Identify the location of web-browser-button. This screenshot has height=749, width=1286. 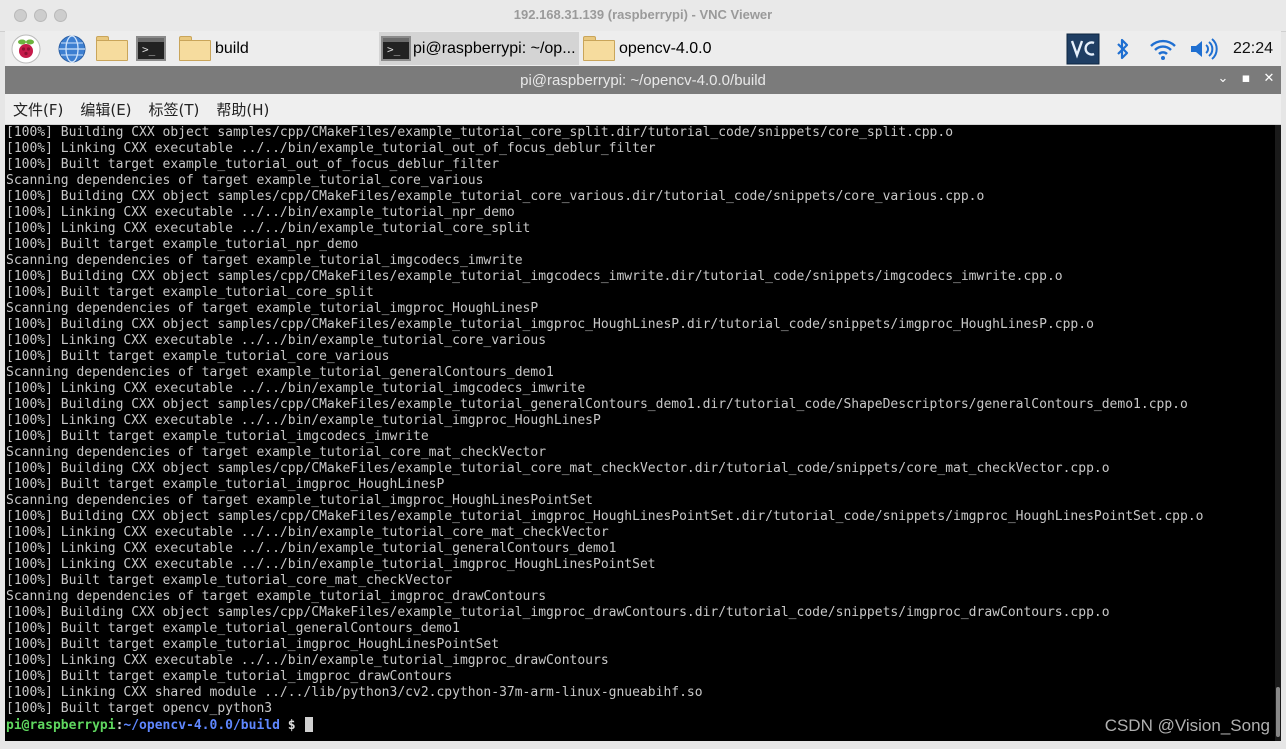
(72, 48).